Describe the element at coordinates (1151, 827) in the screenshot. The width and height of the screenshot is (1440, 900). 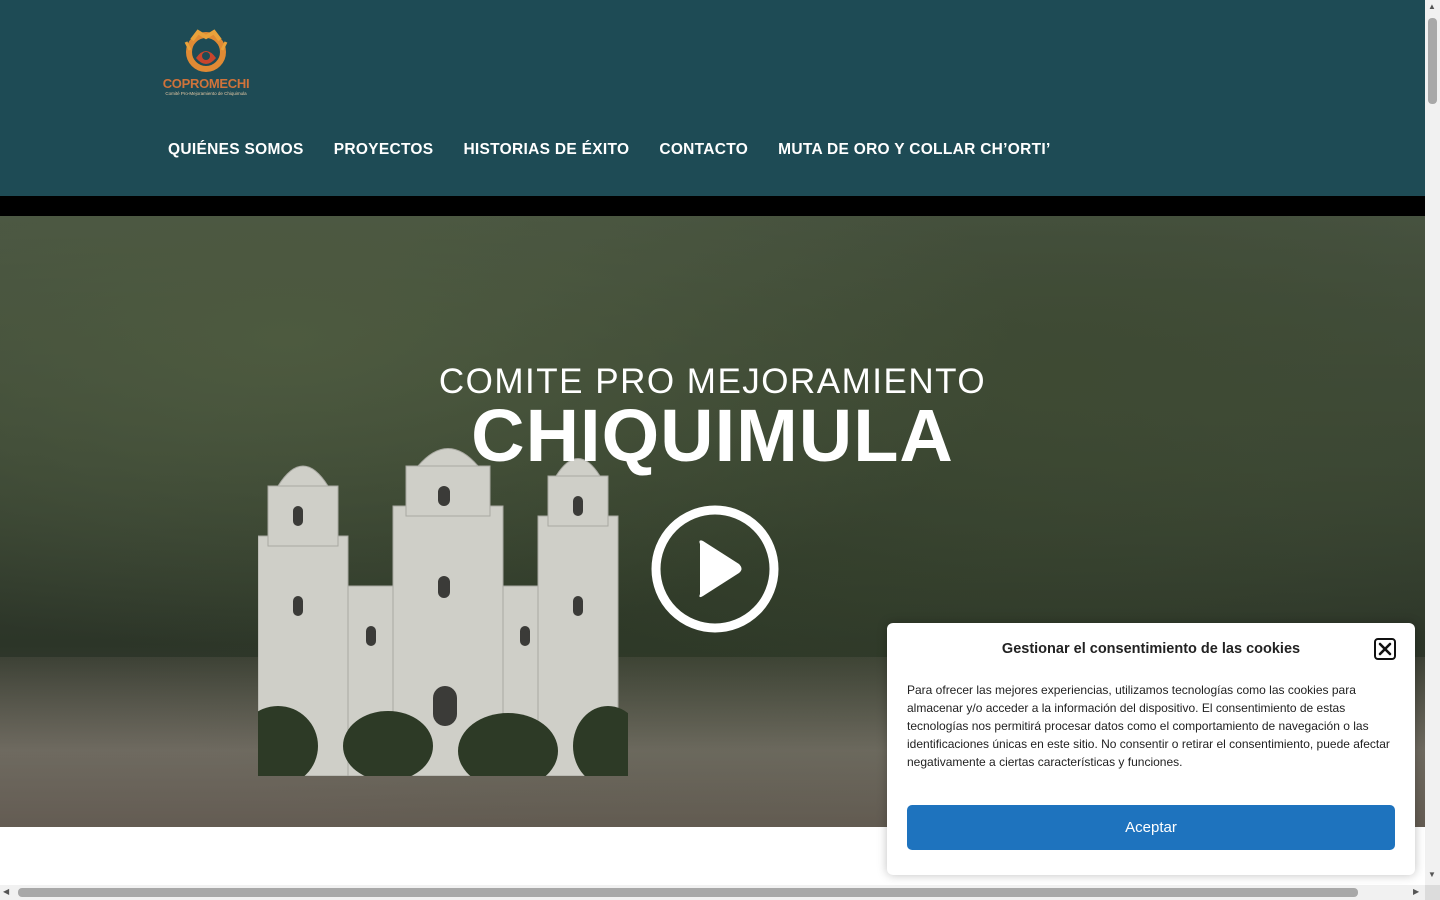
I see `accept-cookies-button: Aceptar` at that location.